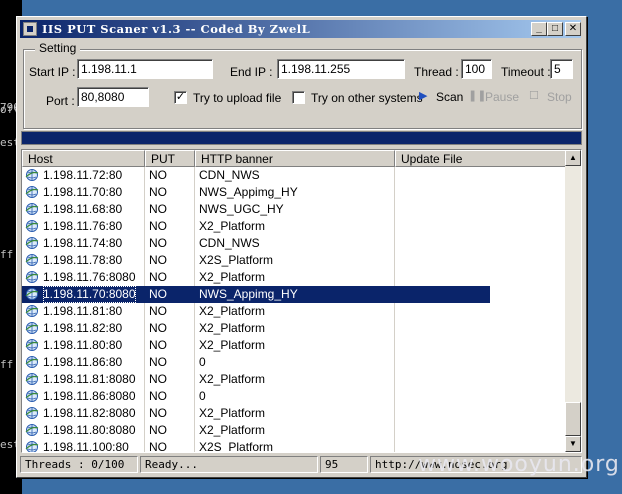 This screenshot has height=494, width=622. I want to click on host-cell: 1.198.11.82:80, so click(83, 328).